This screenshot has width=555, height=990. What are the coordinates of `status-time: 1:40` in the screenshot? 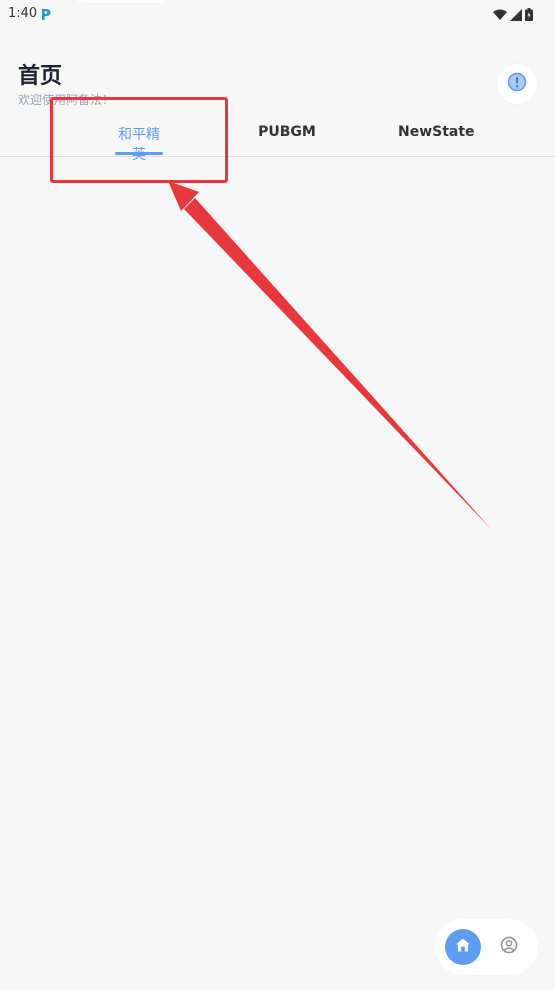 It's located at (23, 13).